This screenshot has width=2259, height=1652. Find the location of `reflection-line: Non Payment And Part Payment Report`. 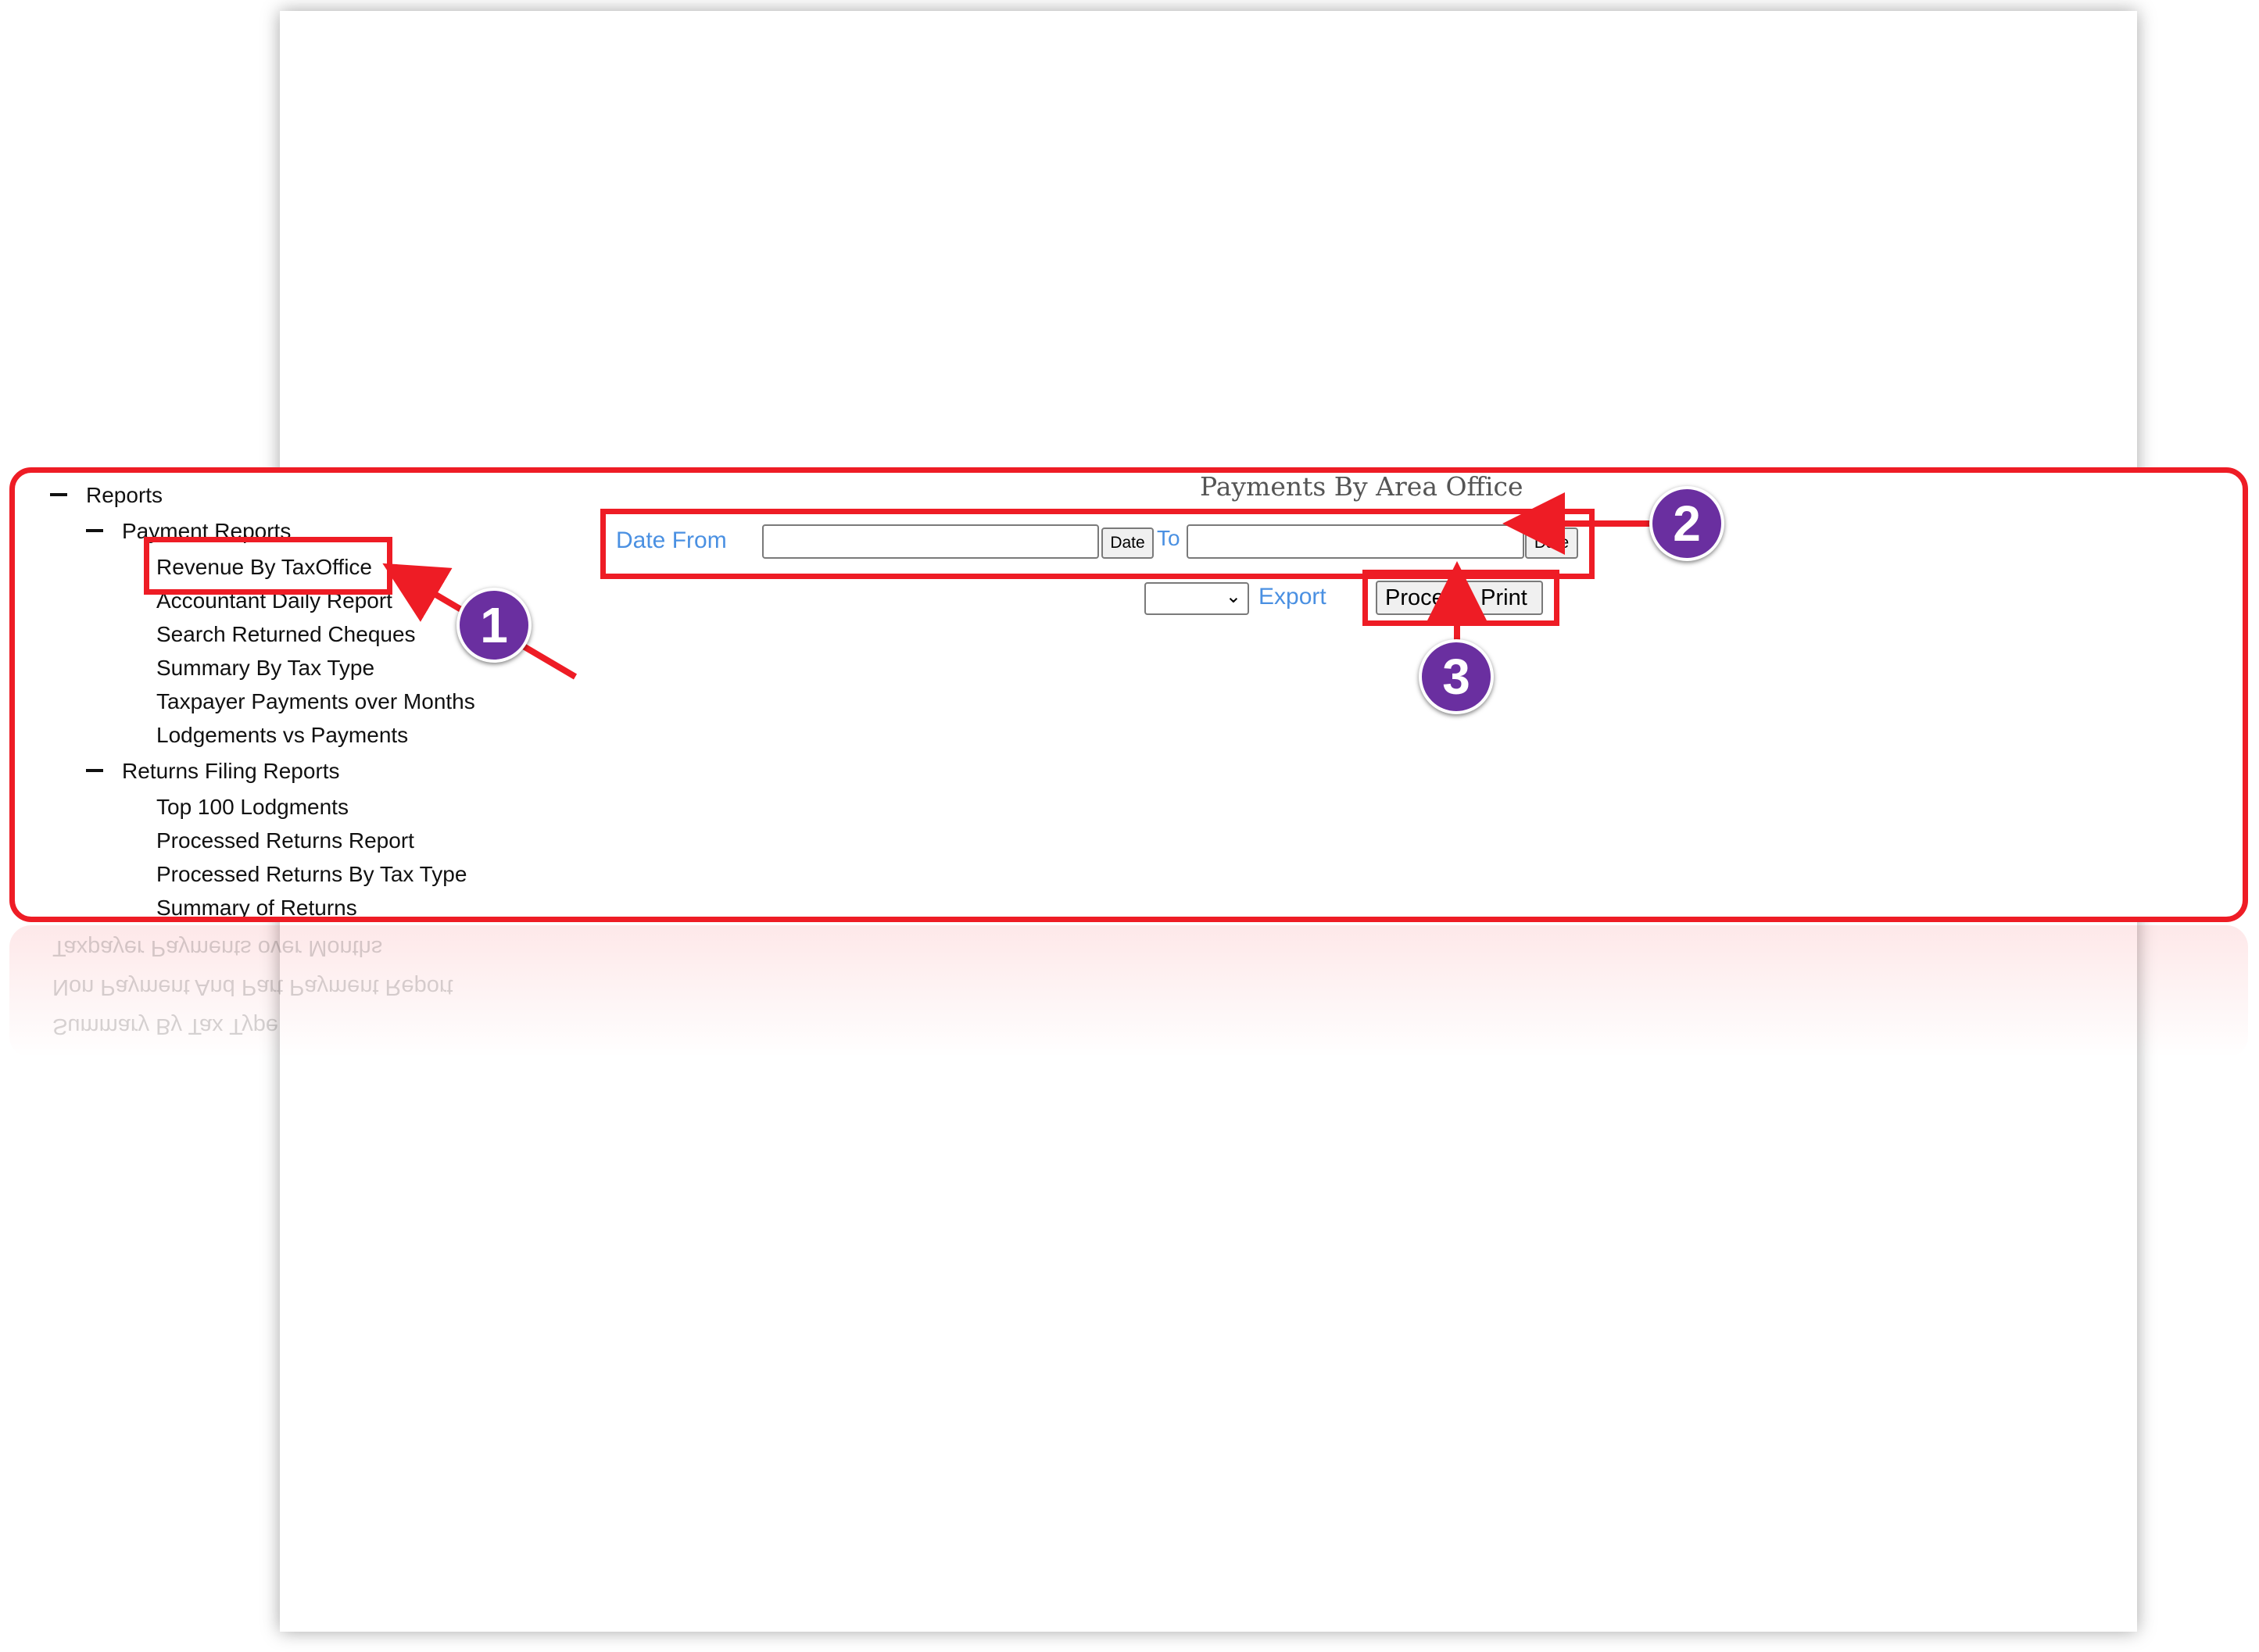

reflection-line: Non Payment And Part Payment Report is located at coordinates (252, 986).